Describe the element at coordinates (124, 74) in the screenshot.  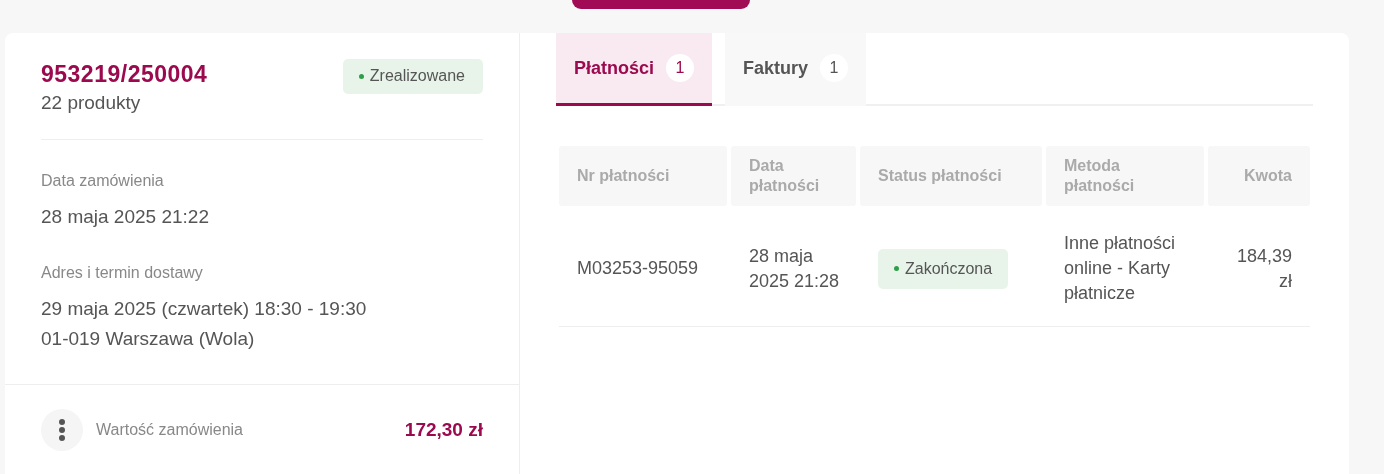
I see `order-number: 953219/250004` at that location.